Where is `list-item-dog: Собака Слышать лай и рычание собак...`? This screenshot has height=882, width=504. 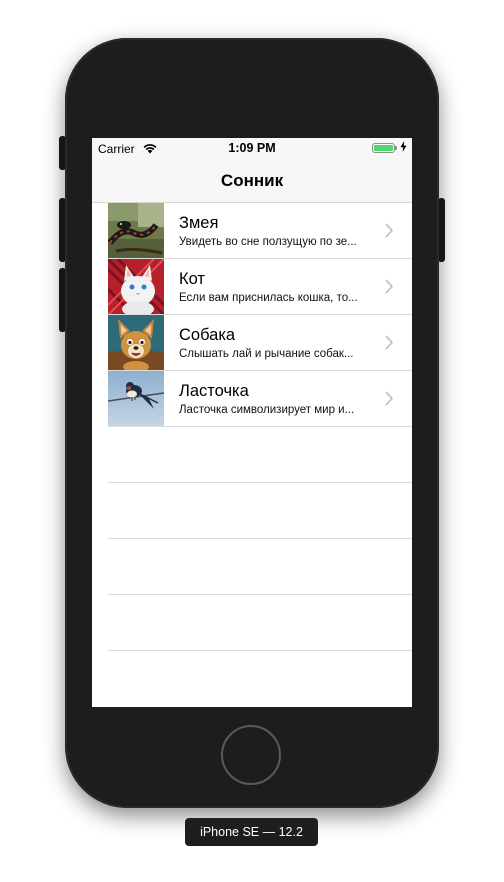
list-item-dog: Собака Слышать лай и рычание собак... is located at coordinates (252, 343).